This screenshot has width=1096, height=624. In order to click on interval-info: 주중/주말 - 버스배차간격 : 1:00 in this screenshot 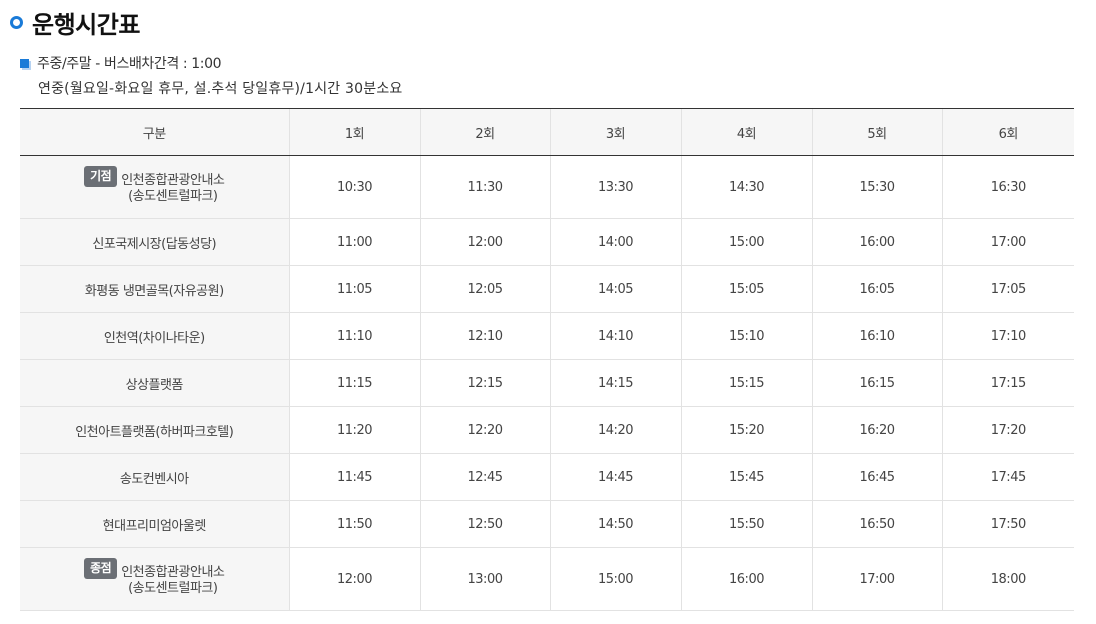, I will do `click(121, 63)`.